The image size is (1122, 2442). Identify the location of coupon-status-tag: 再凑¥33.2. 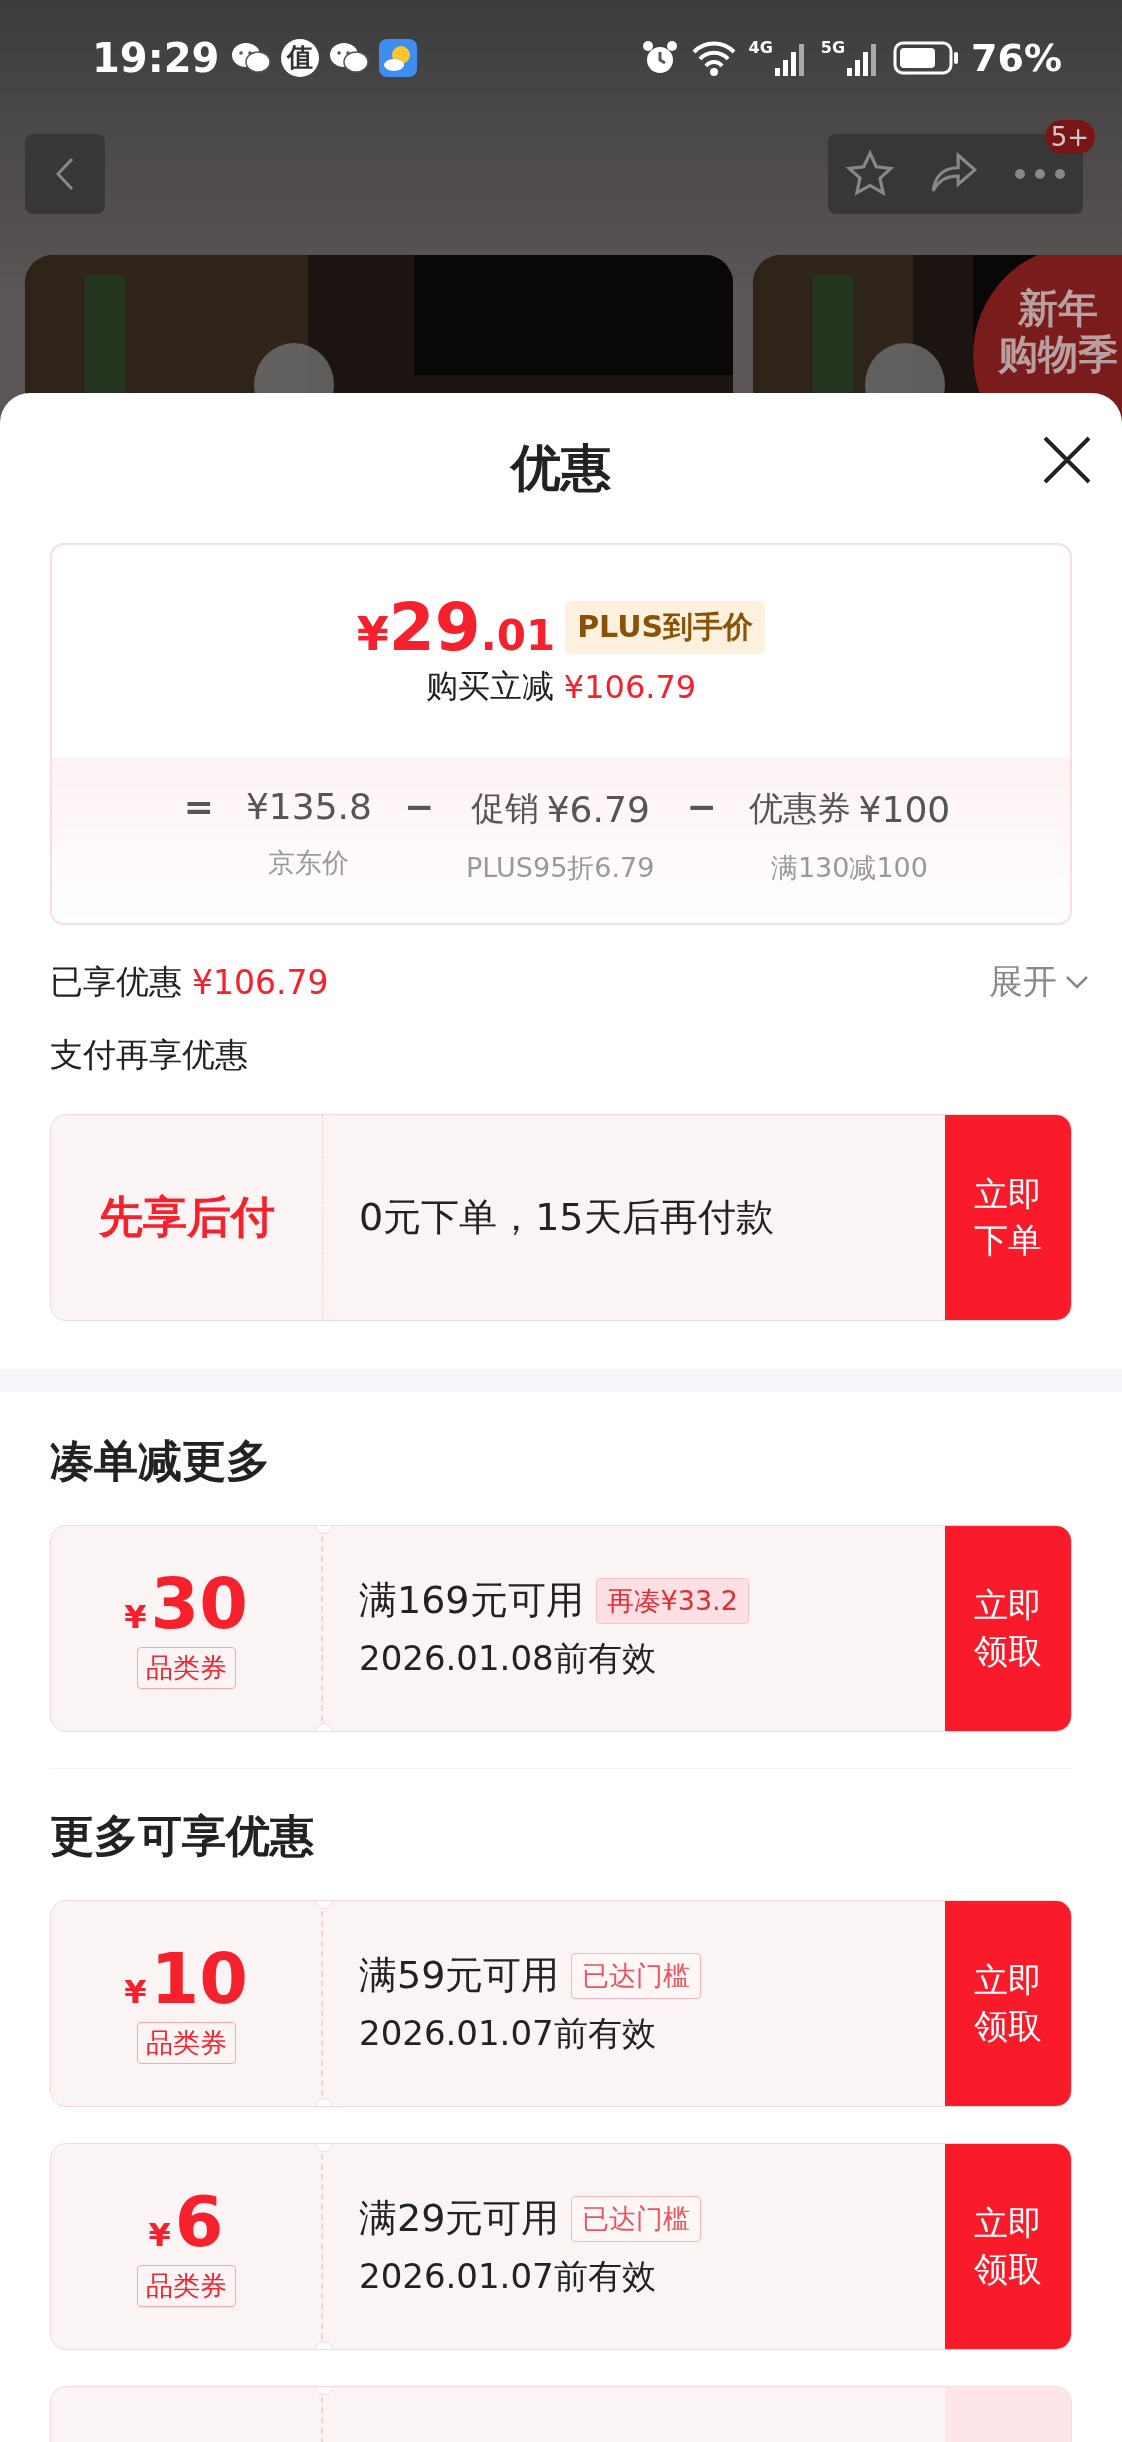
(672, 1600).